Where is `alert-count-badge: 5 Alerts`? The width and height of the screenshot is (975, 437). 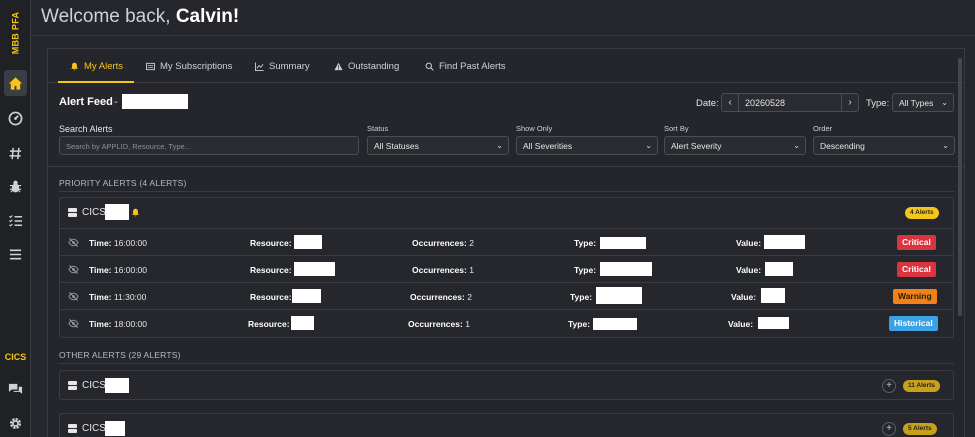
alert-count-badge: 5 Alerts is located at coordinates (920, 429).